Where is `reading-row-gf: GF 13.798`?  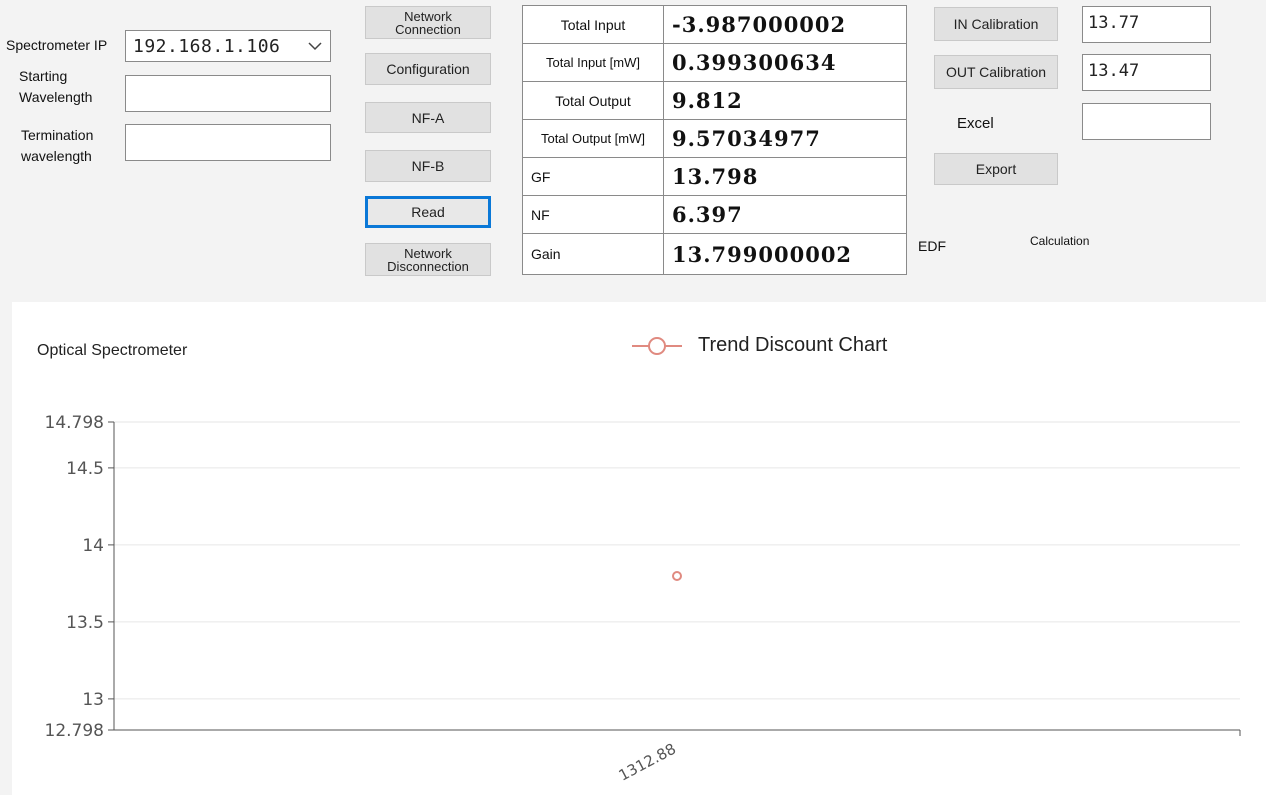
reading-row-gf: GF 13.798 is located at coordinates (714, 177).